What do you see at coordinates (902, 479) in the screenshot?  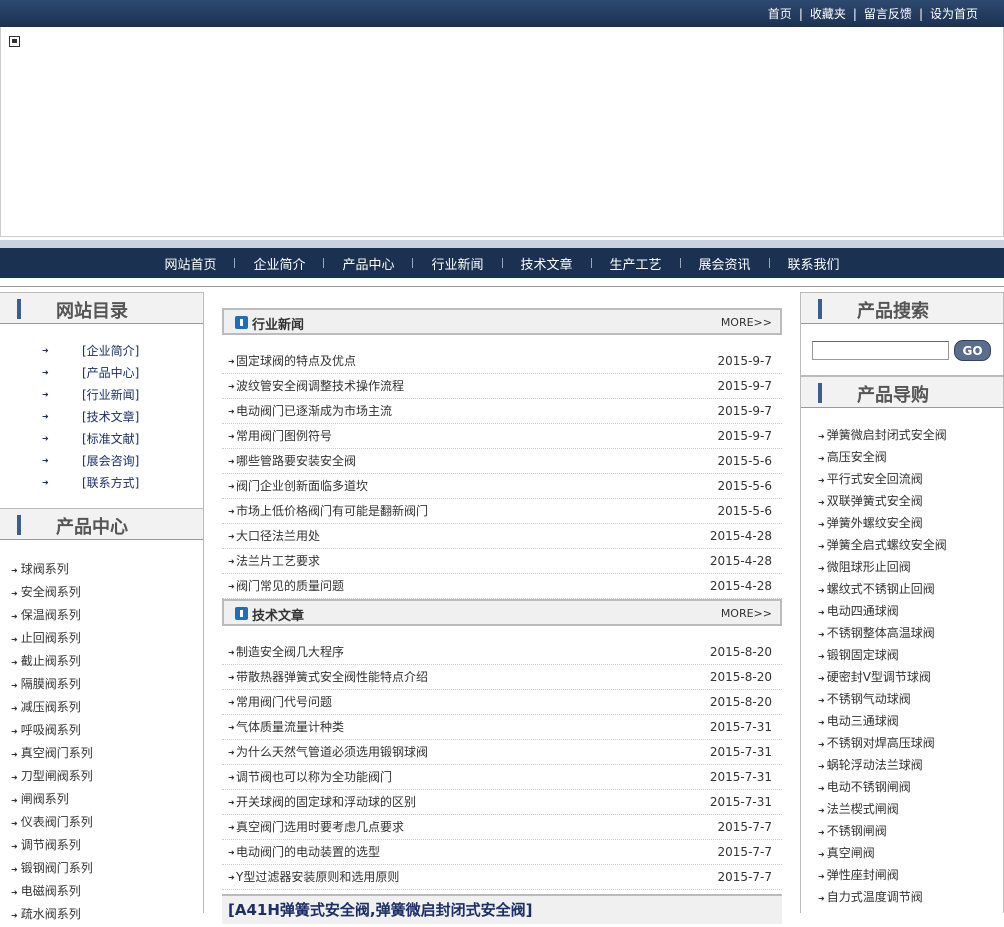 I see `guide-item: ➜ 平行式安全回流阀` at bounding box center [902, 479].